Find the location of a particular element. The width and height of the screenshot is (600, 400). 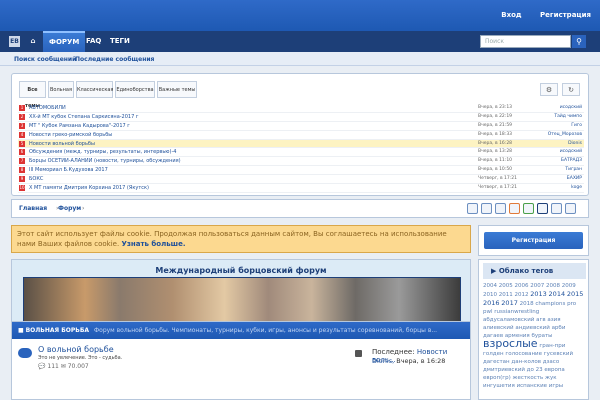

tag-link: жесткость is located at coordinates (528, 378).